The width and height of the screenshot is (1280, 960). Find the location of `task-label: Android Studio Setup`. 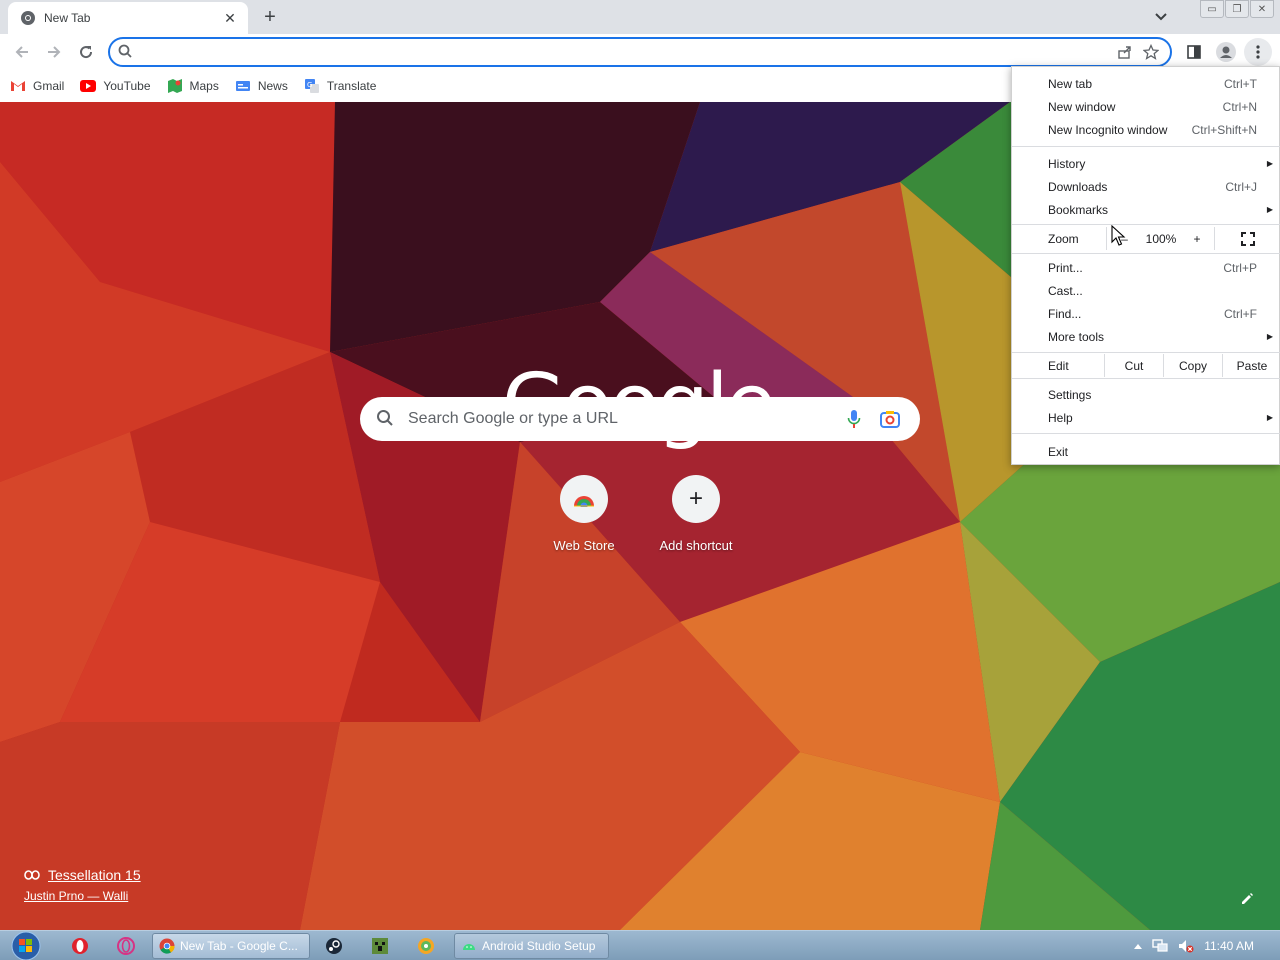

task-label: Android Studio Setup is located at coordinates (539, 946).